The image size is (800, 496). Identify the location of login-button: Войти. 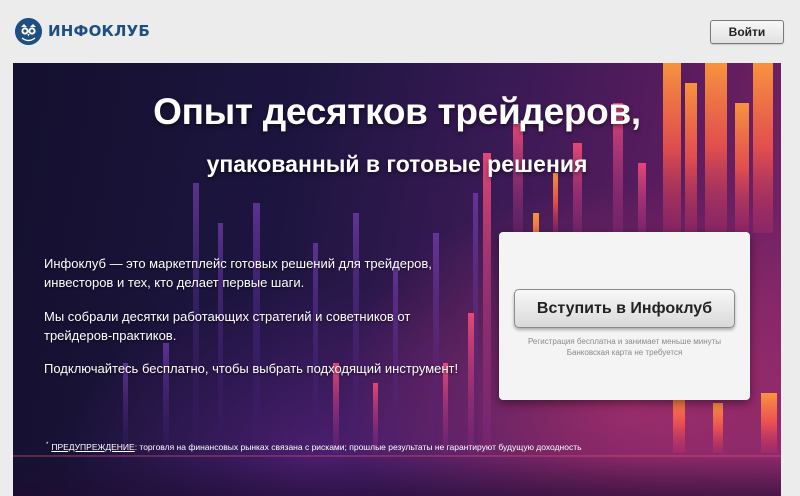
(747, 32).